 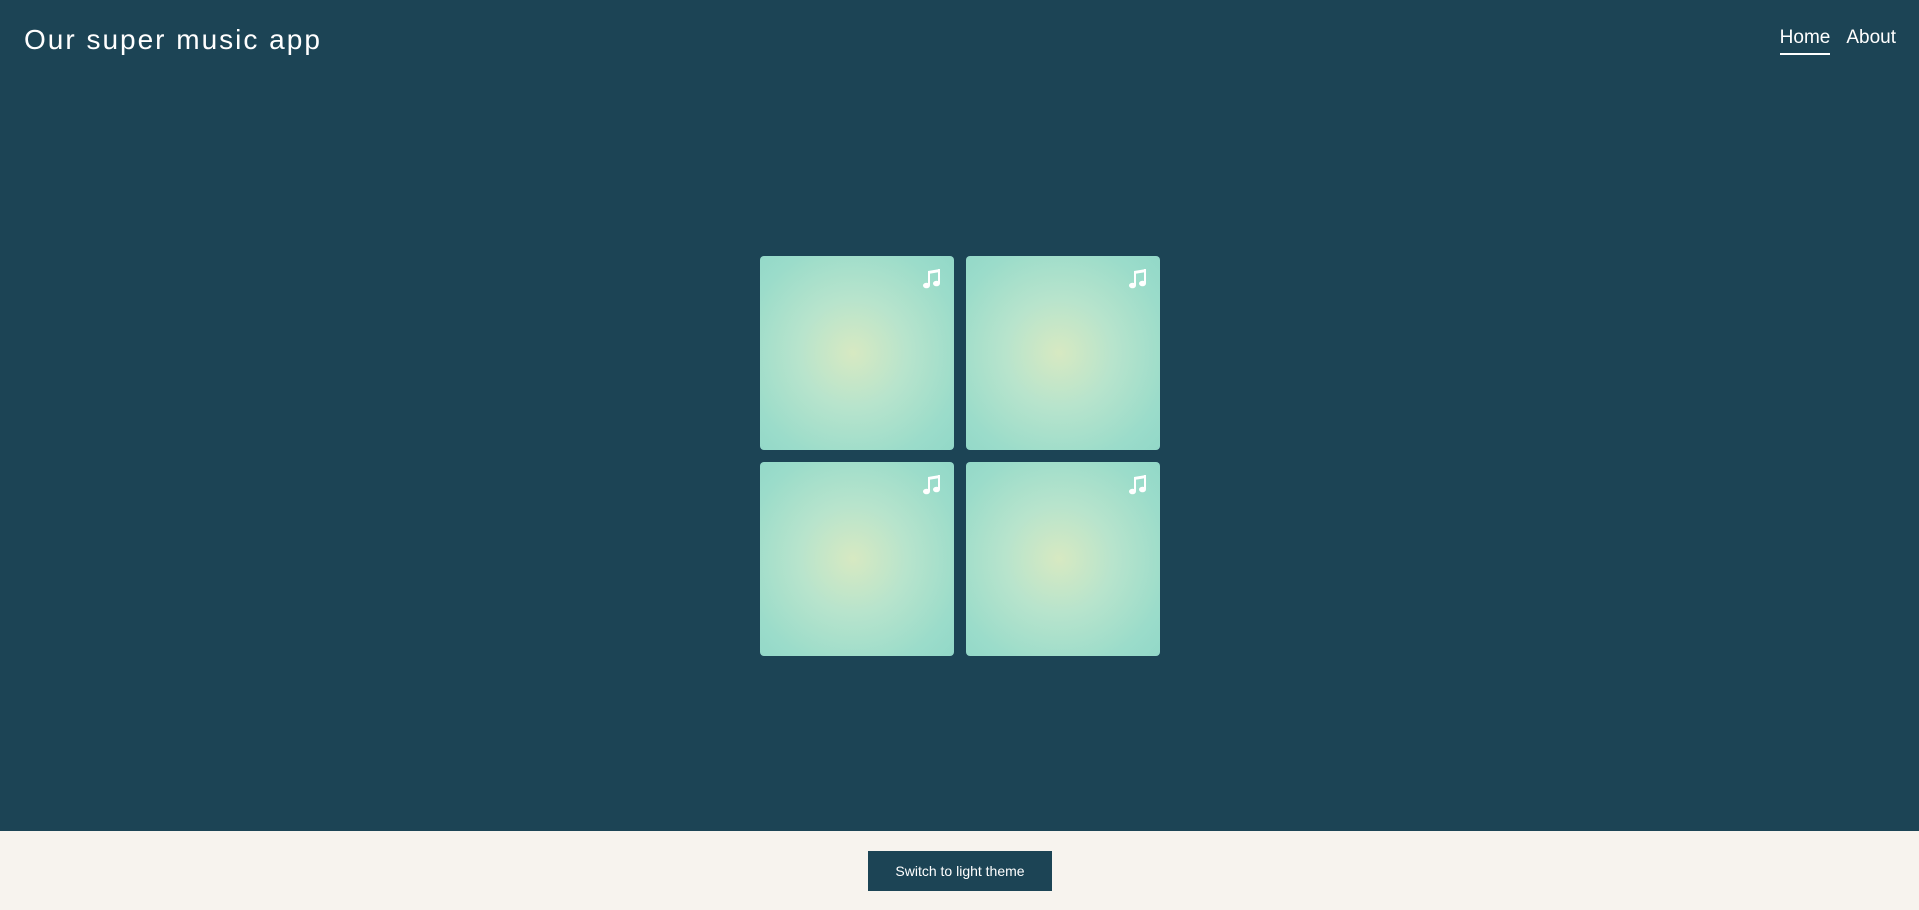 I want to click on app-title: Our super music app, so click(x=173, y=39).